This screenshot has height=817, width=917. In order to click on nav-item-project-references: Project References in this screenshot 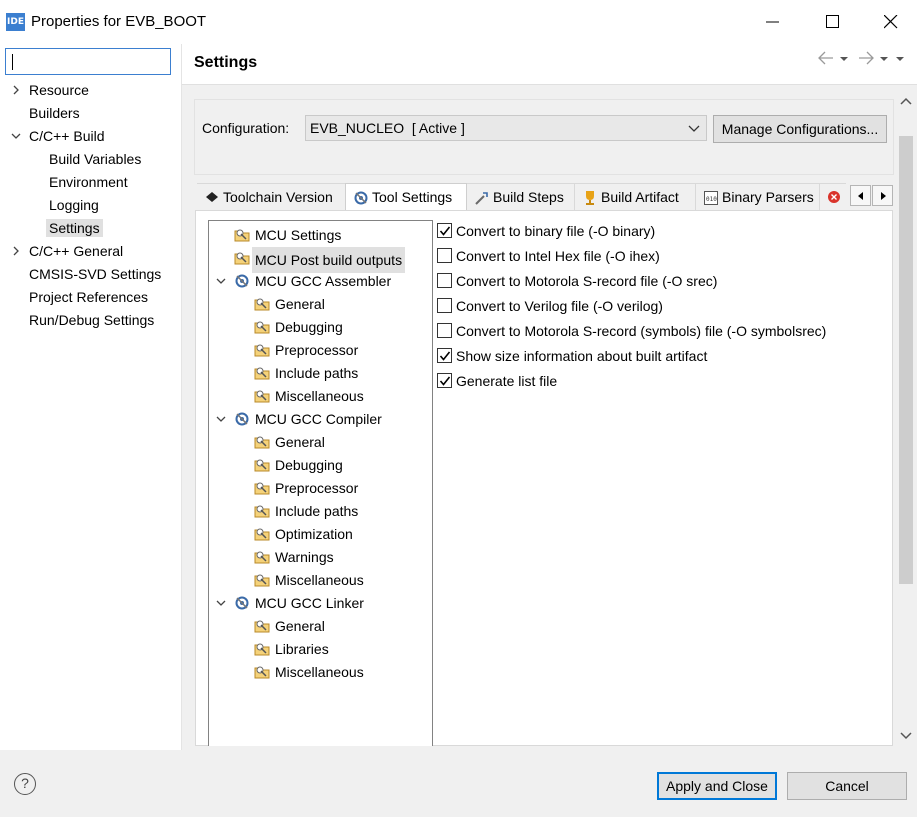, I will do `click(88, 297)`.